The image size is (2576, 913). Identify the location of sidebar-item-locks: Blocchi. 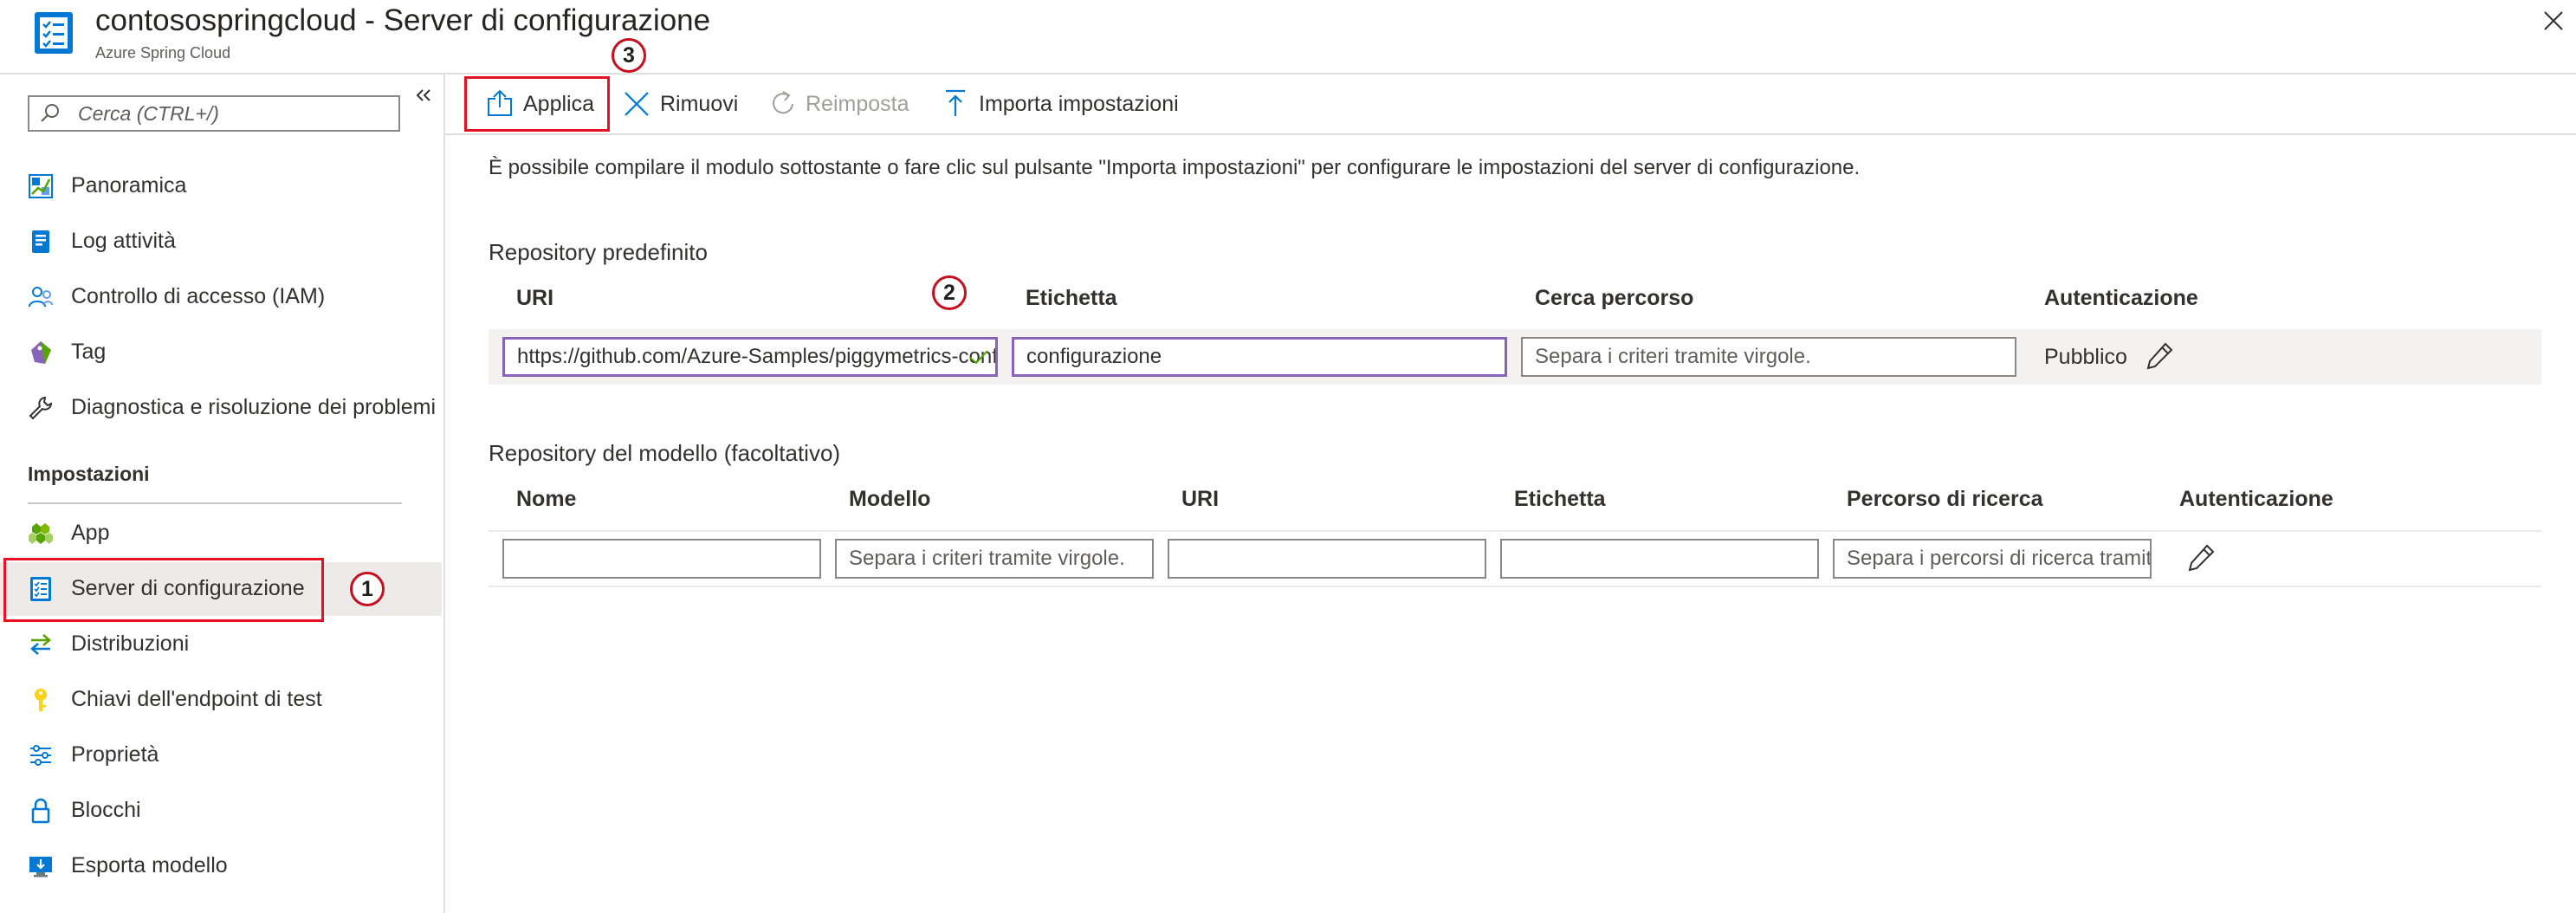
(221, 811).